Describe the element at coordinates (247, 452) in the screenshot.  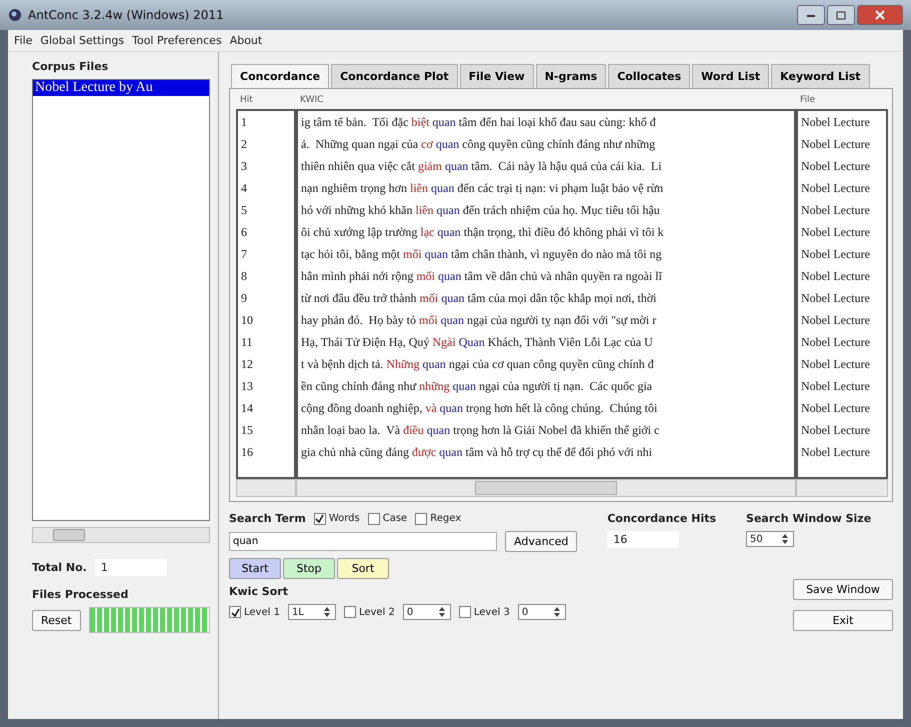
I see `table-cell-text: 16` at that location.